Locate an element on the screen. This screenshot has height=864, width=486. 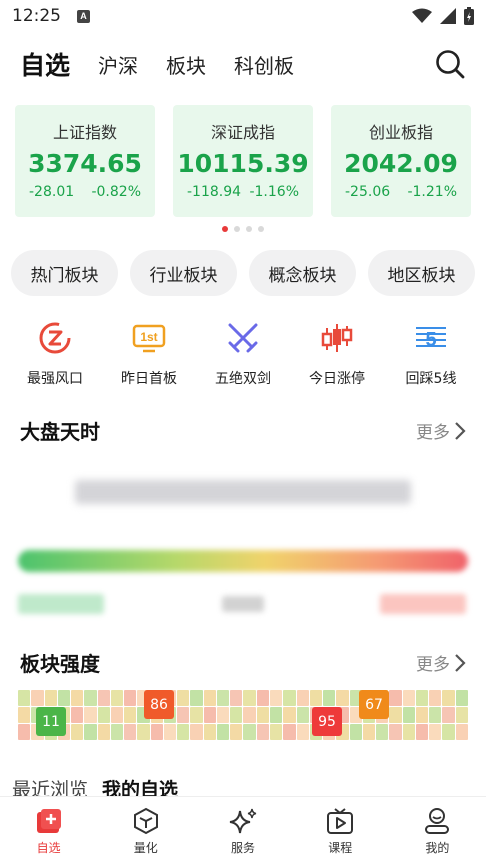
heatmap-highlight-cell: 86 is located at coordinates (159, 704).